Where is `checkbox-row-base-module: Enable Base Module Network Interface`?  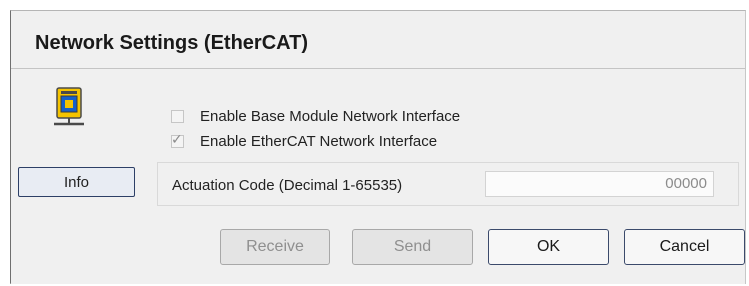 checkbox-row-base-module: Enable Base Module Network Interface is located at coordinates (315, 116).